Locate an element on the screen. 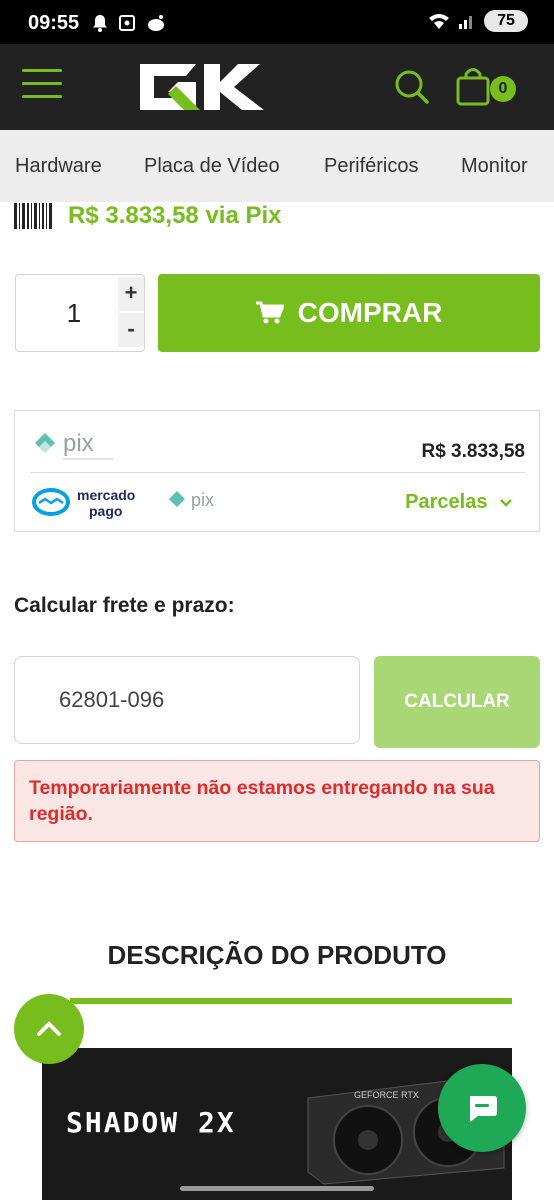 This screenshot has height=1200, width=554. chat-button is located at coordinates (482, 1108).